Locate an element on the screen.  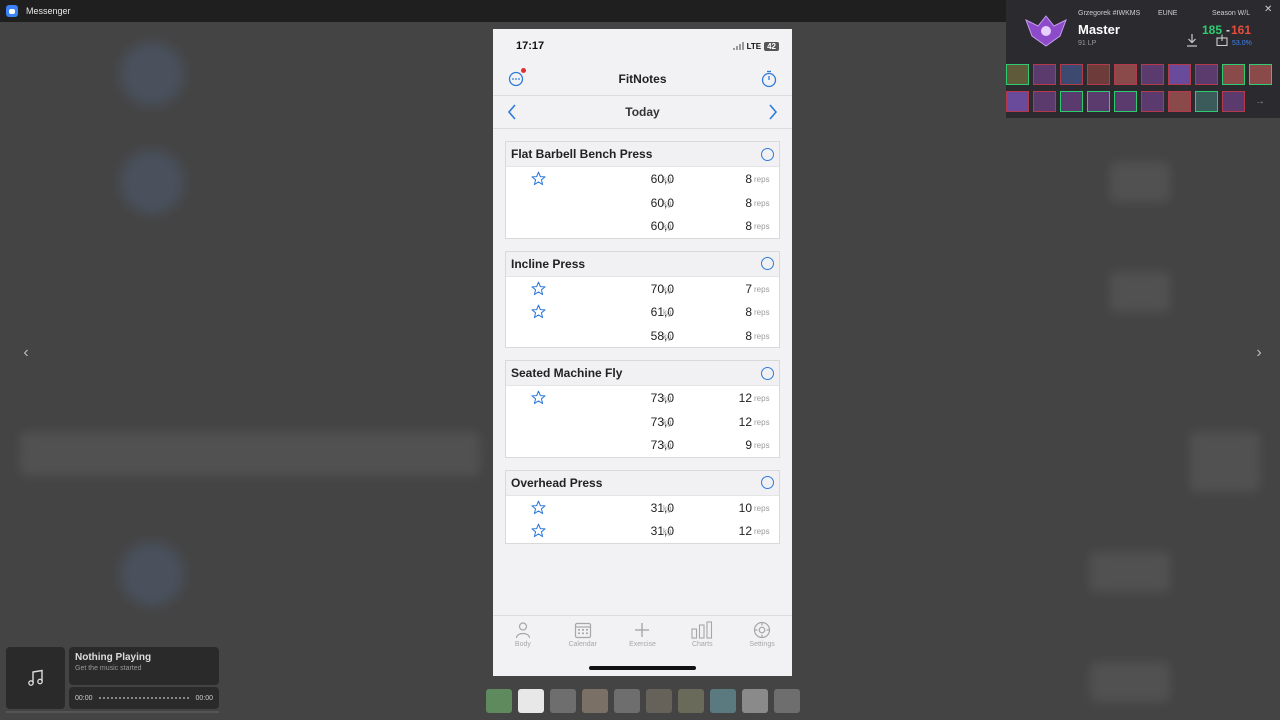
tab-label: Settings is located at coordinates (762, 644).